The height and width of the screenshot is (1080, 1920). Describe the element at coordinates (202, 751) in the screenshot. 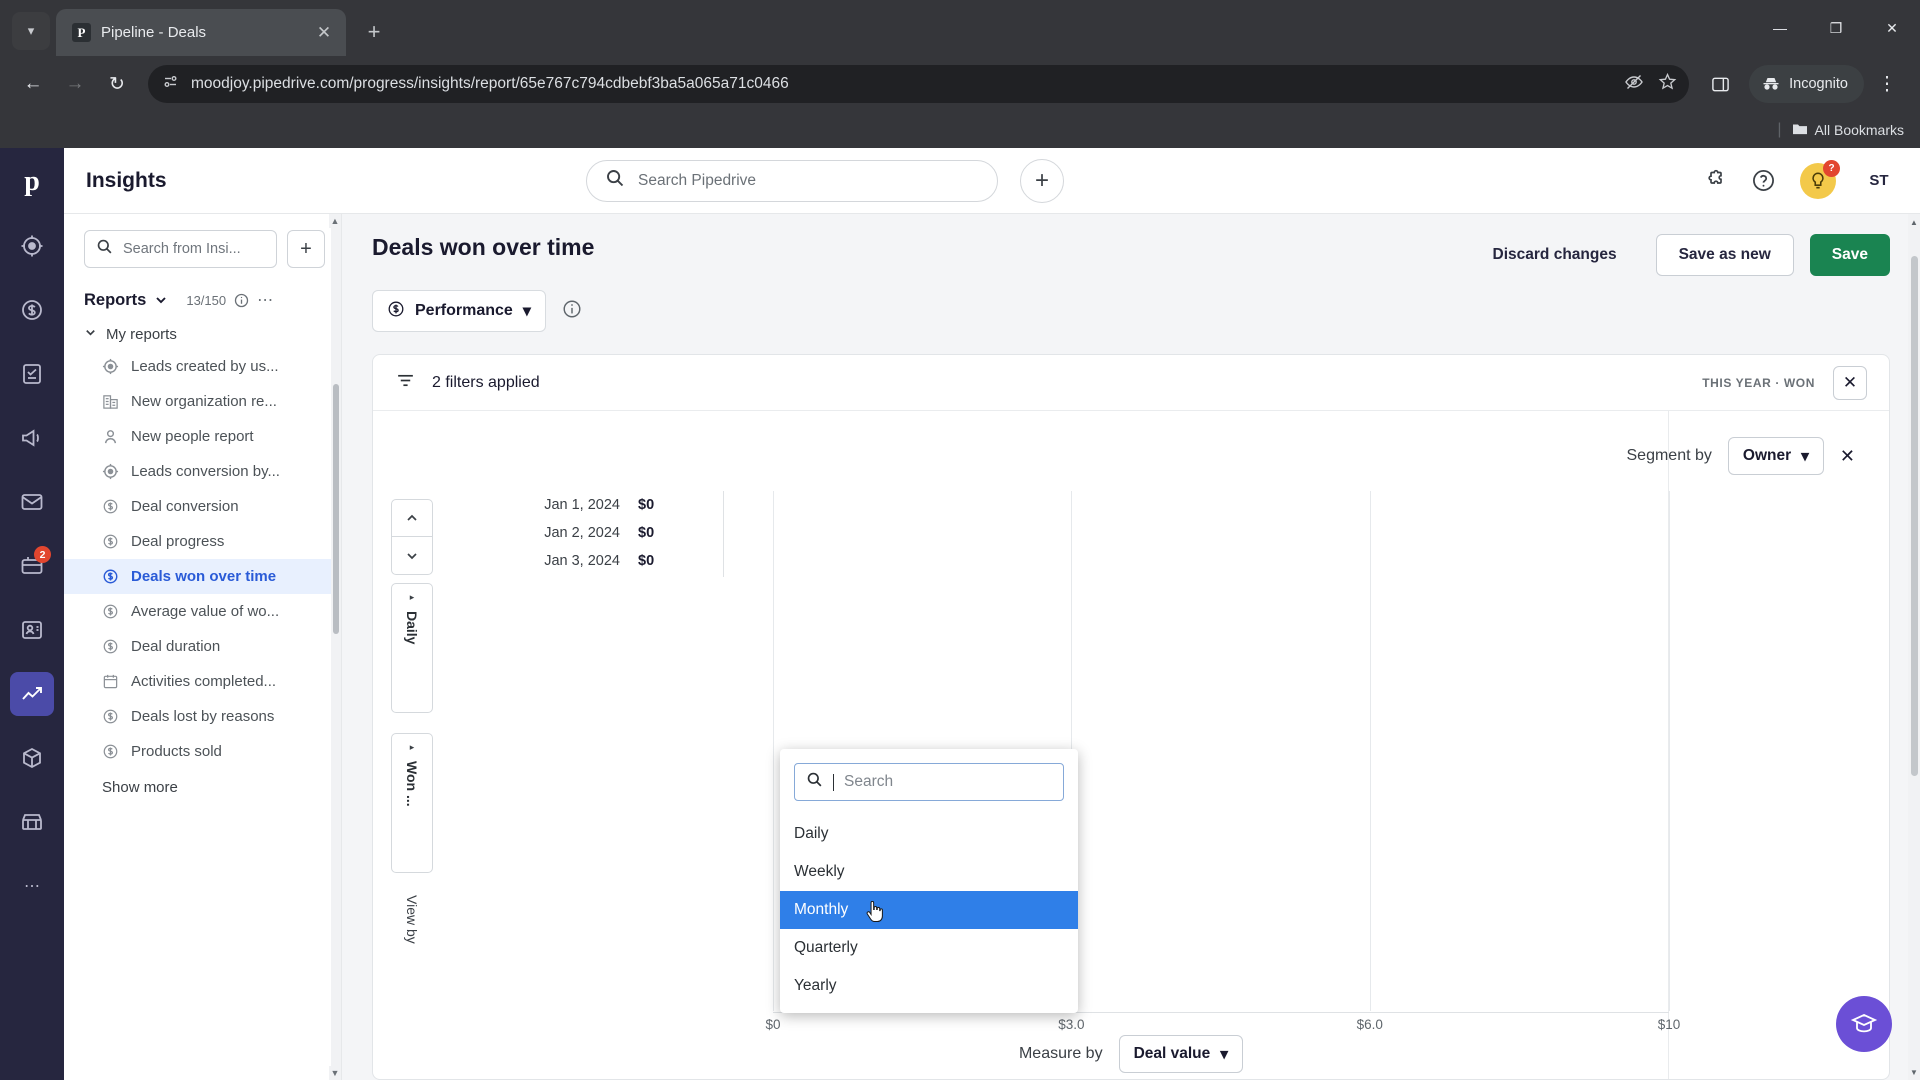

I see `sidebar-item-products-sold: Products sold` at that location.